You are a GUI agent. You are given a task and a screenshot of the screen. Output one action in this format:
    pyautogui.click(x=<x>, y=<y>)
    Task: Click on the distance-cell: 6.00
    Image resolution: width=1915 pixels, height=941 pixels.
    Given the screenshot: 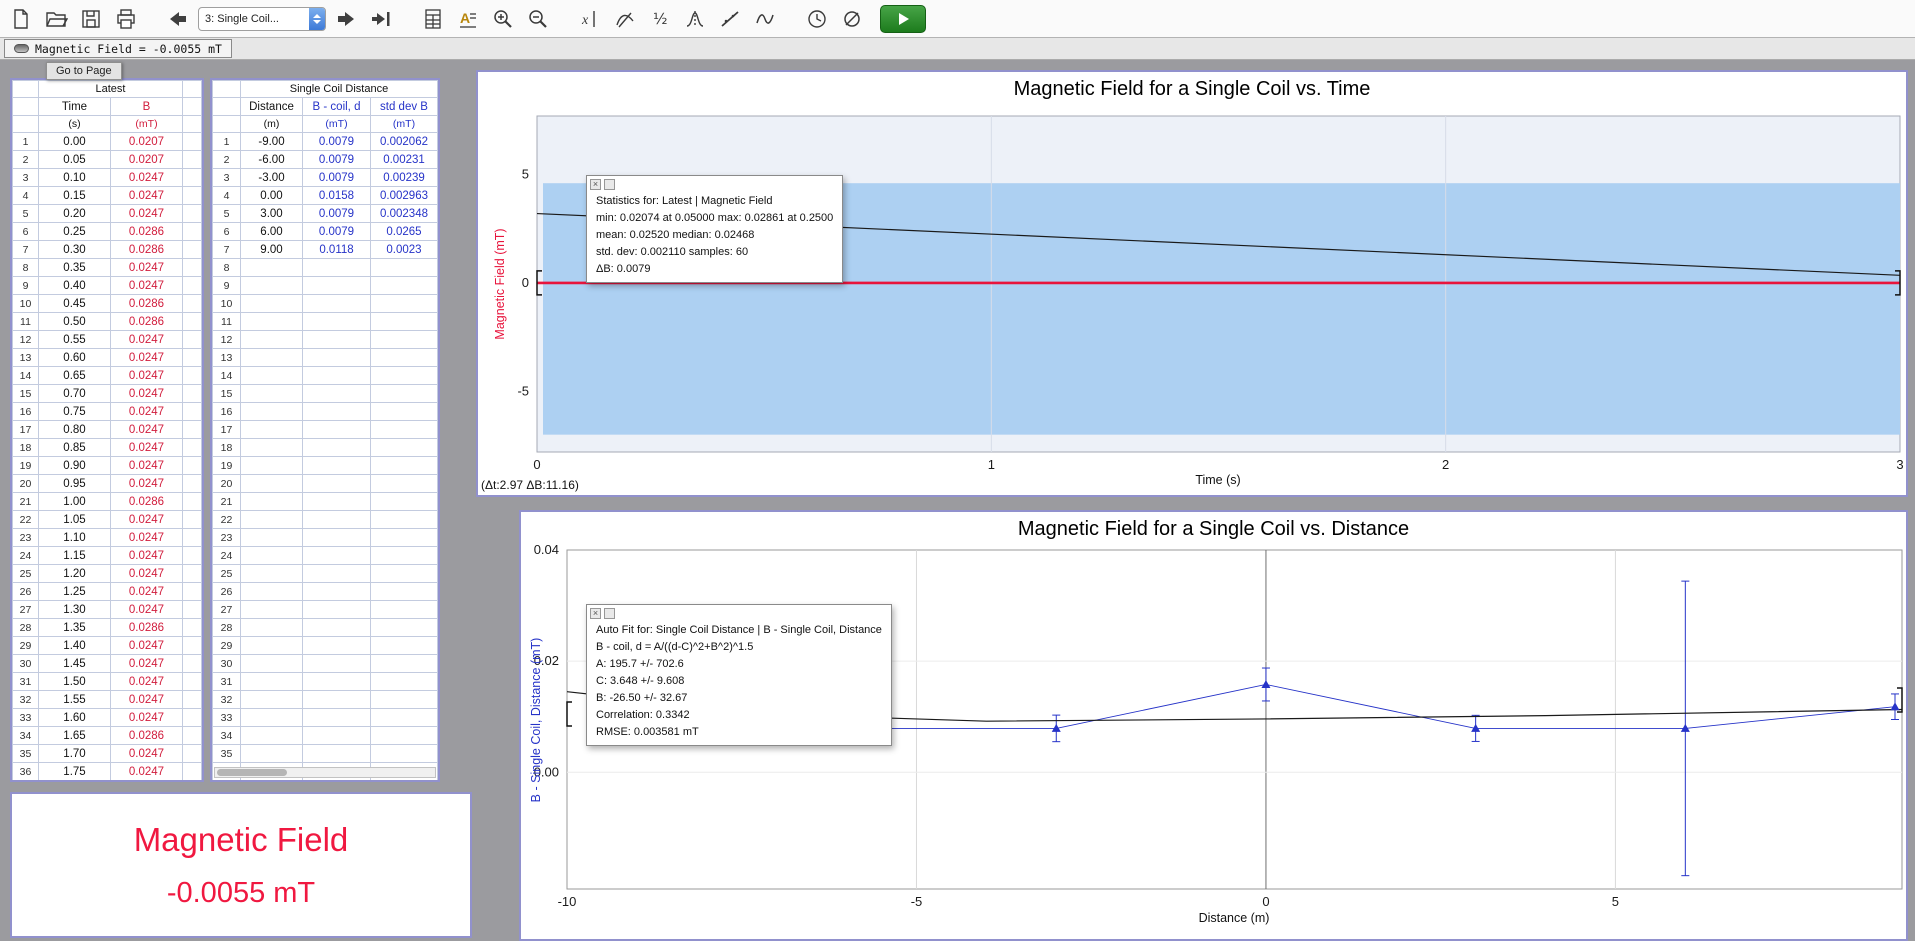 What is the action you would take?
    pyautogui.click(x=271, y=231)
    